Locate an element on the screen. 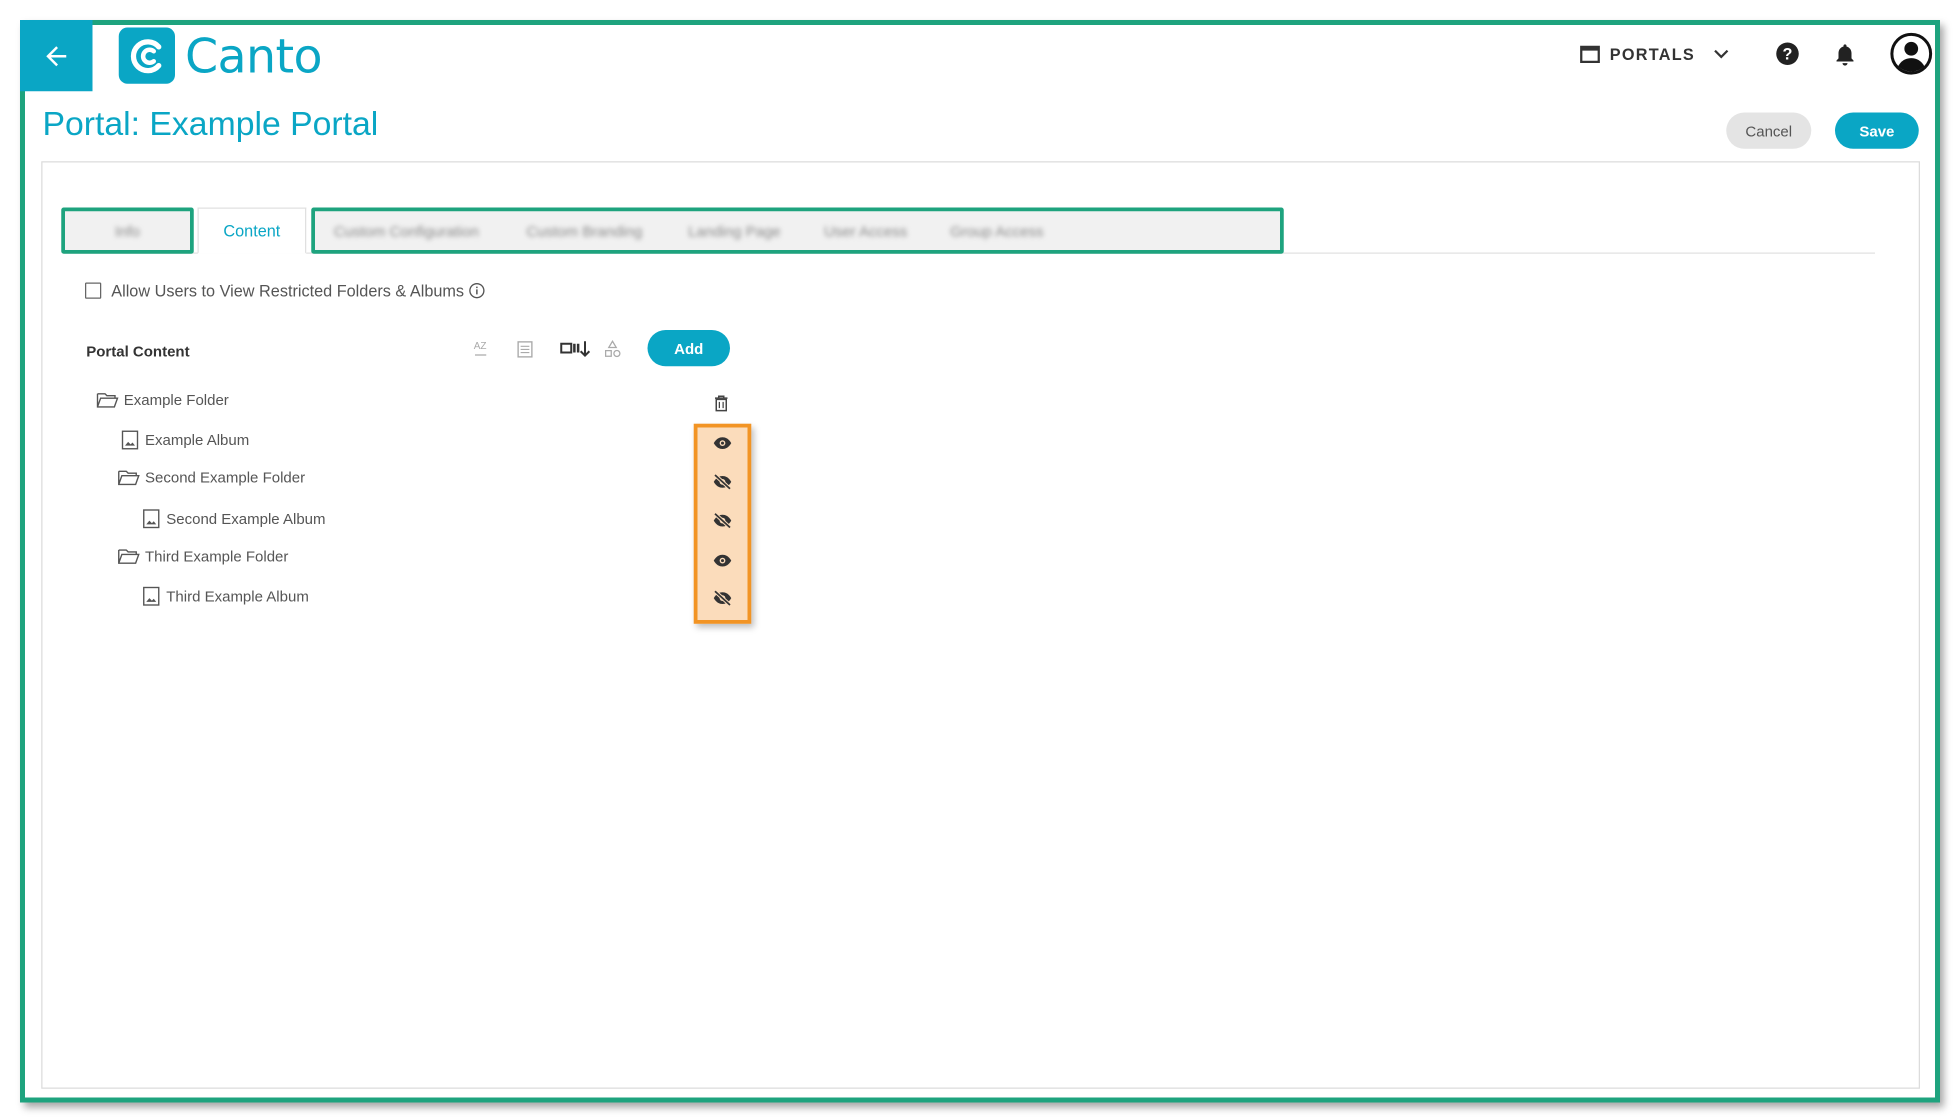 The image size is (1960, 1120). cancel-button: Cancel is located at coordinates (1769, 130).